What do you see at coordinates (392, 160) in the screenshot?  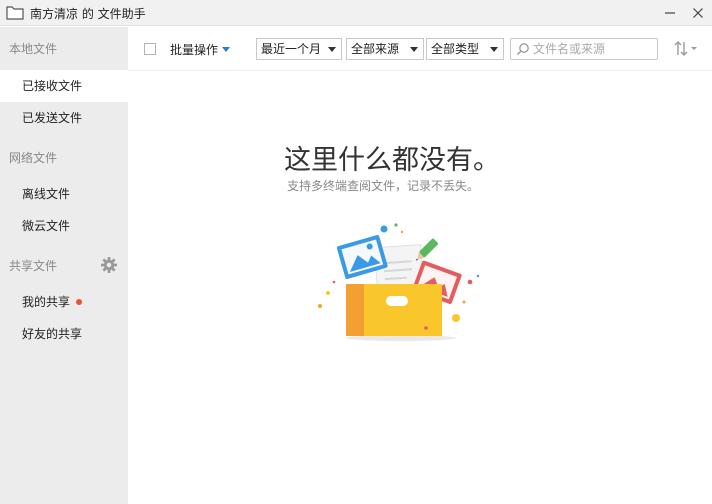 I see `empty-state-title: 这里什么都没有。` at bounding box center [392, 160].